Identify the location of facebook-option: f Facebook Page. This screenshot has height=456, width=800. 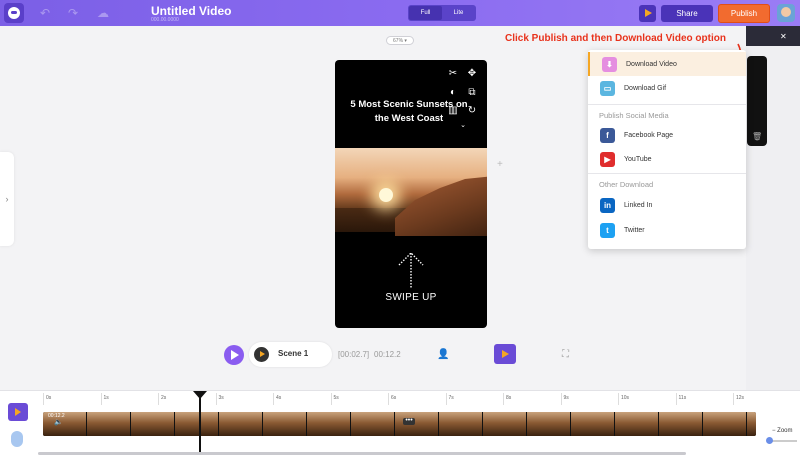
(667, 135).